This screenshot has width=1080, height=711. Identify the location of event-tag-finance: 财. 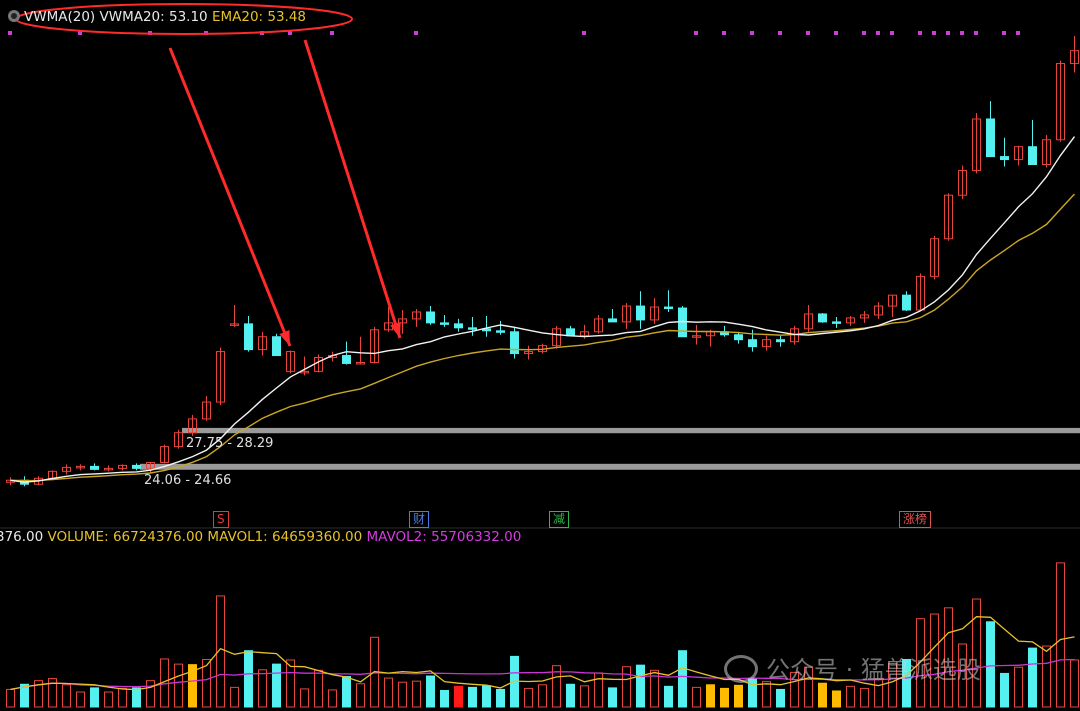
(419, 519).